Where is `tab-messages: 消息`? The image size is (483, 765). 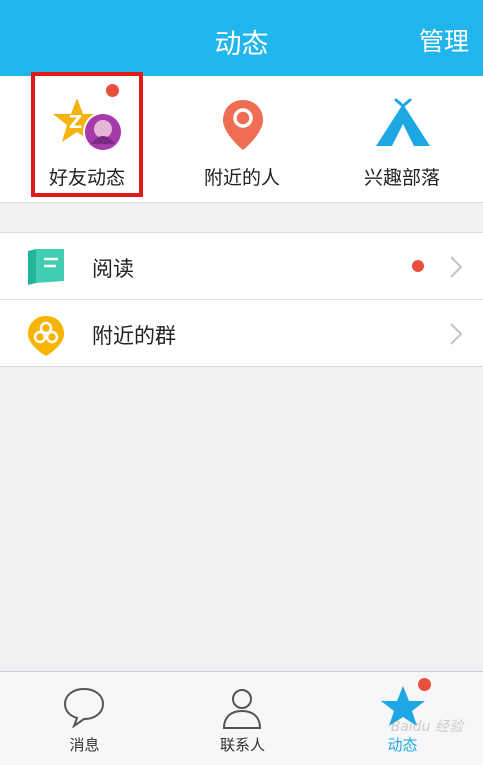
tab-messages: 消息 is located at coordinates (84, 718).